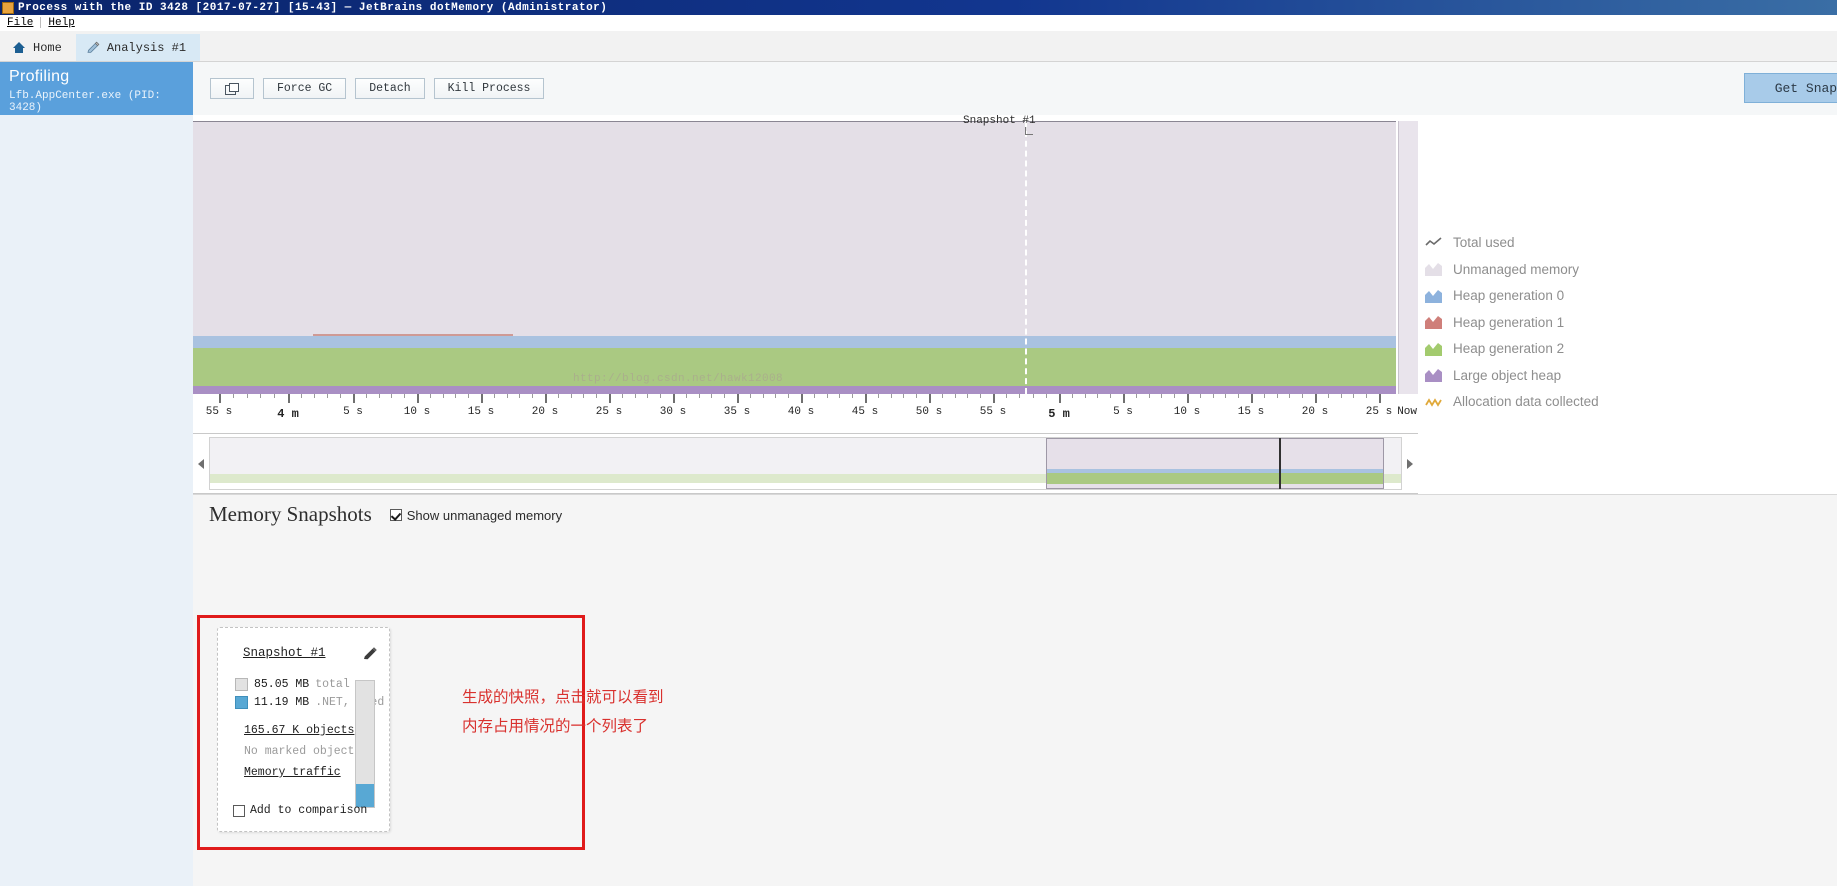 The height and width of the screenshot is (886, 1837). Describe the element at coordinates (96, 88) in the screenshot. I see `profiling-panel: Profiling Lfb.AppCenter.exe (PID: 3428)` at that location.